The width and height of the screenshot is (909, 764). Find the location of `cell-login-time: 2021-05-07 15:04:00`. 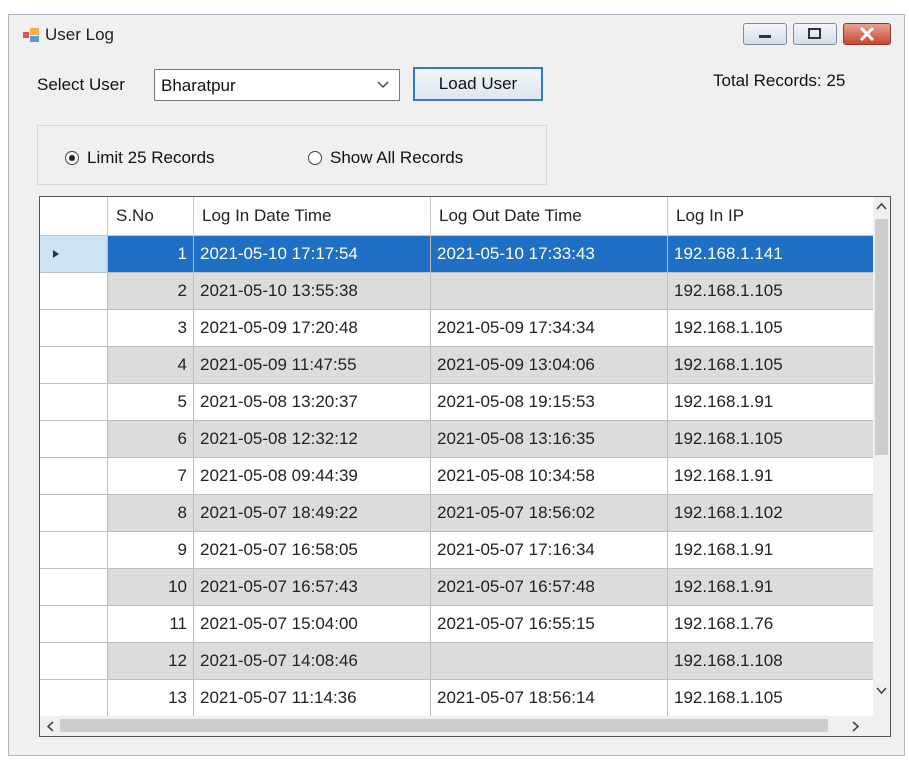

cell-login-time: 2021-05-07 15:04:00 is located at coordinates (312, 624).